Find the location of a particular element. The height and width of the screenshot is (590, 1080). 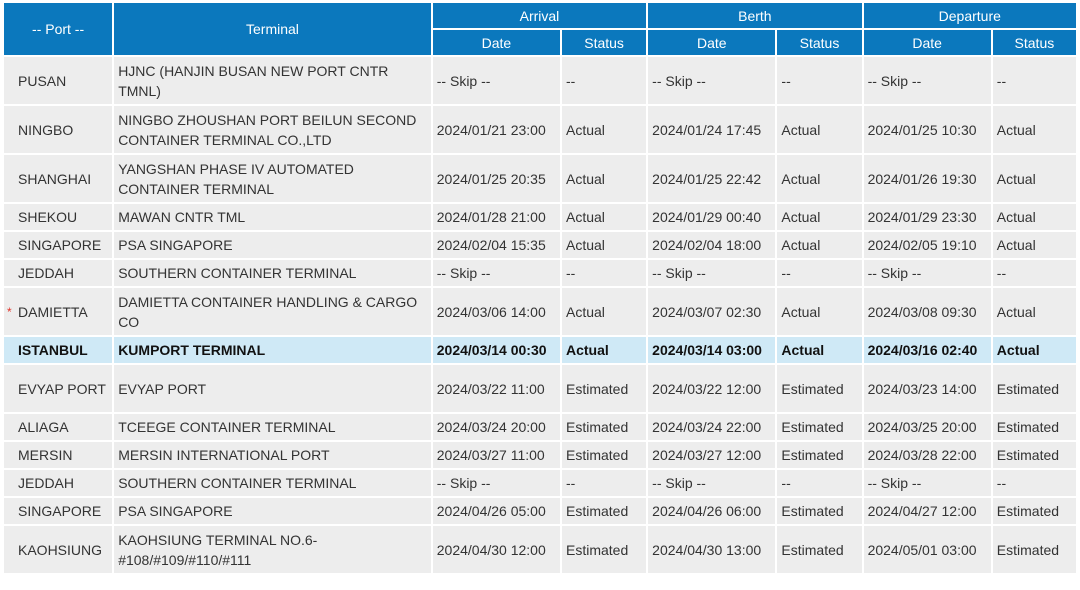

terminal-name: PSA SINGAPORE is located at coordinates (272, 245).